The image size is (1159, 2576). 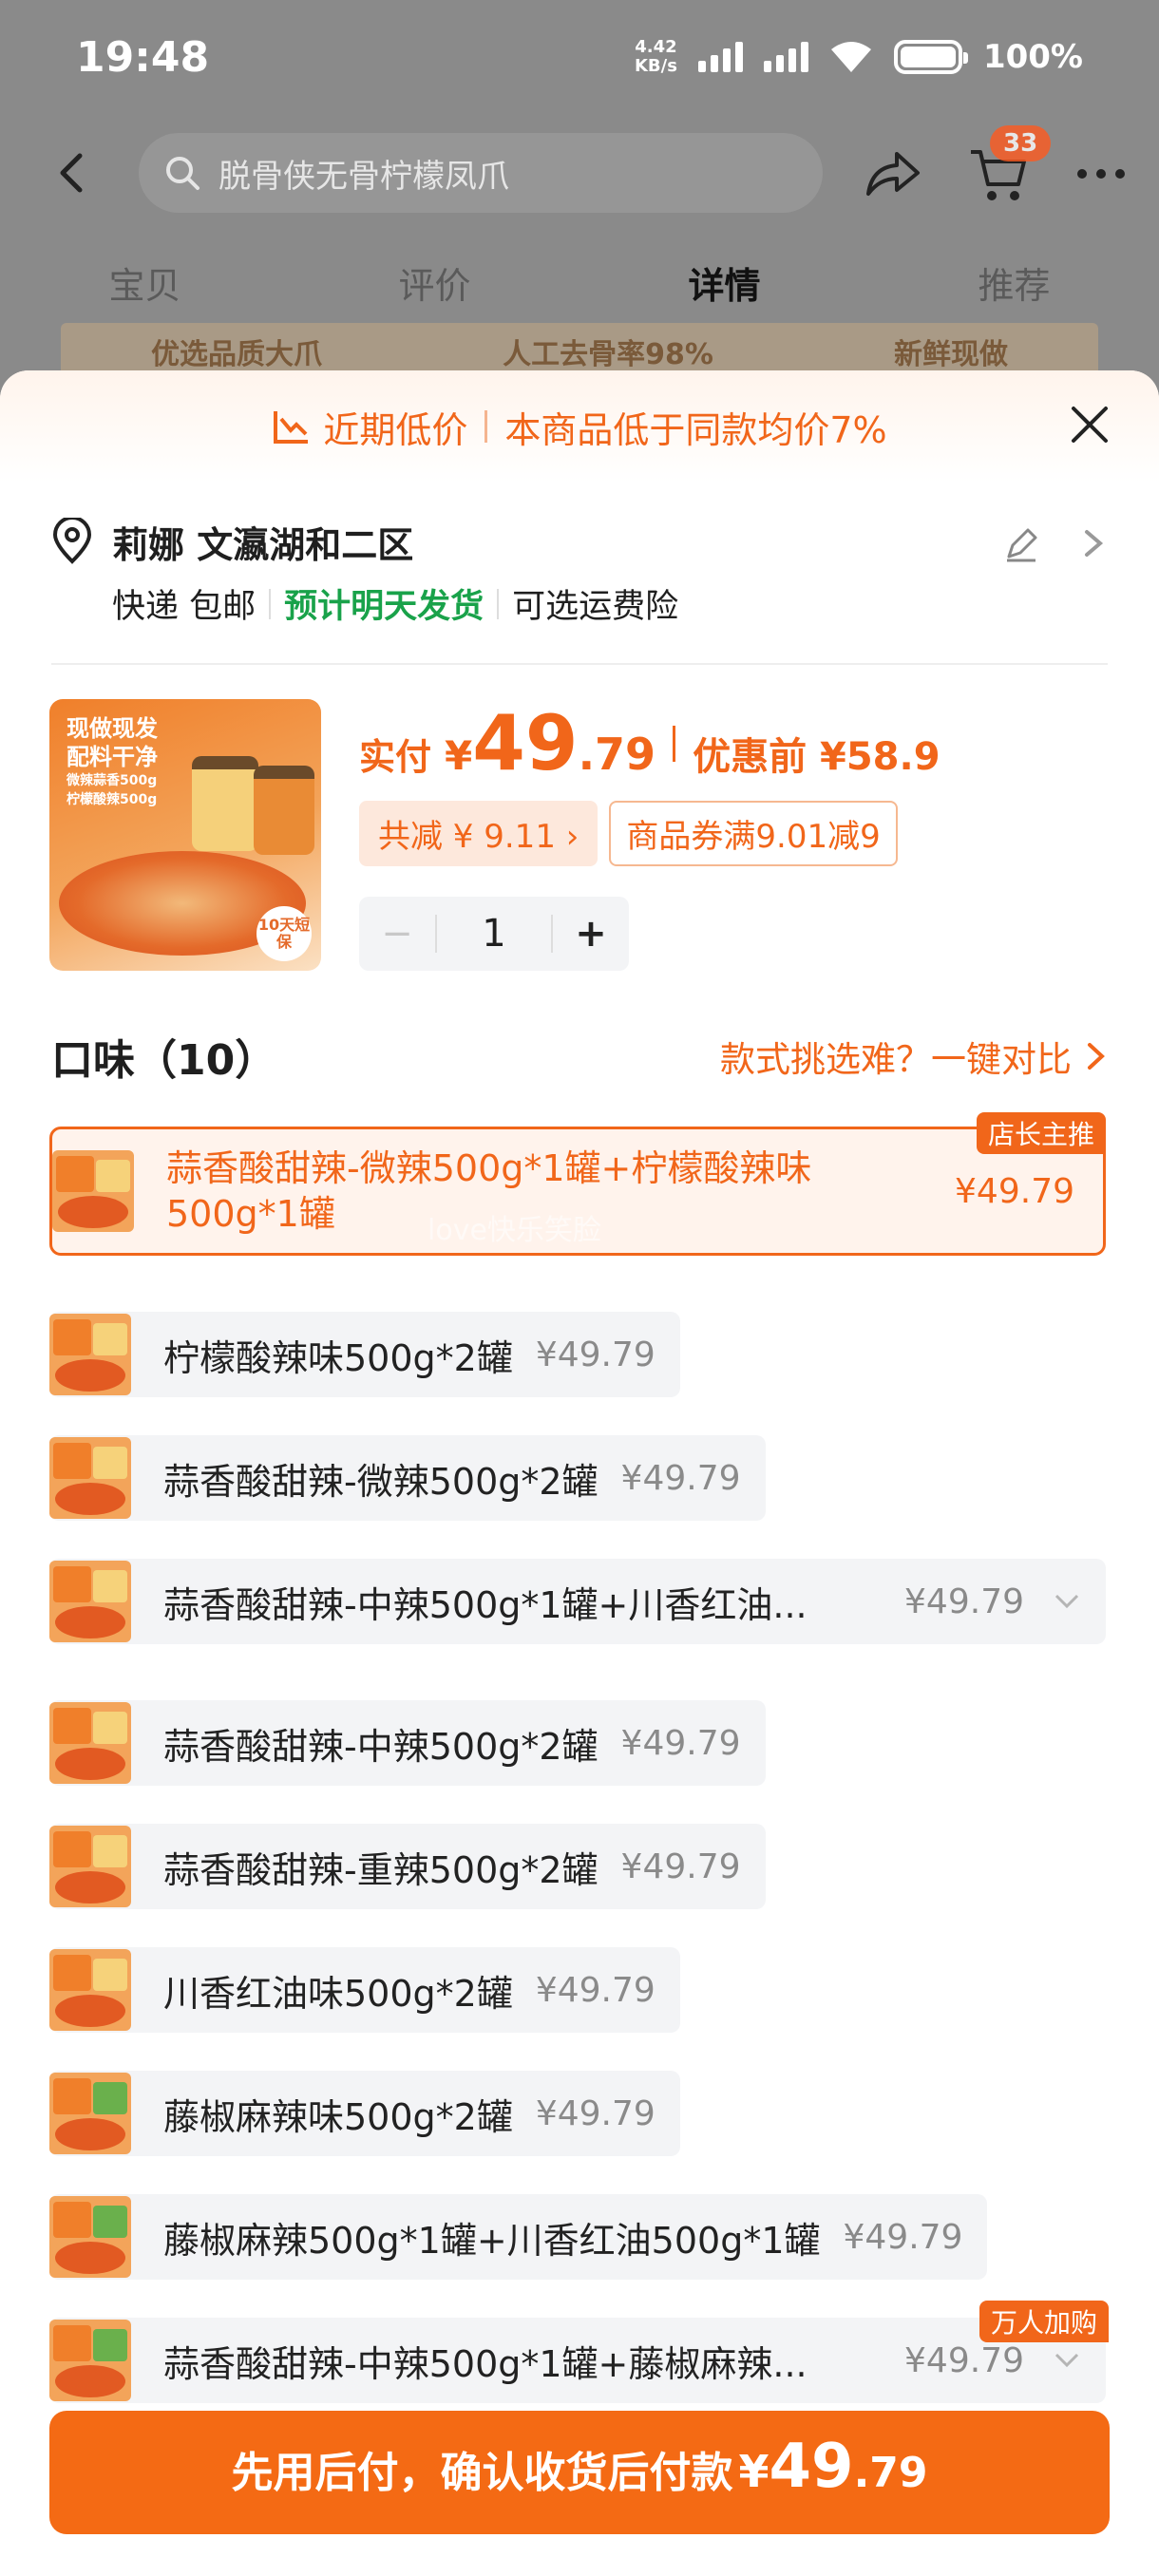 What do you see at coordinates (183, 173) in the screenshot?
I see `search-icon` at bounding box center [183, 173].